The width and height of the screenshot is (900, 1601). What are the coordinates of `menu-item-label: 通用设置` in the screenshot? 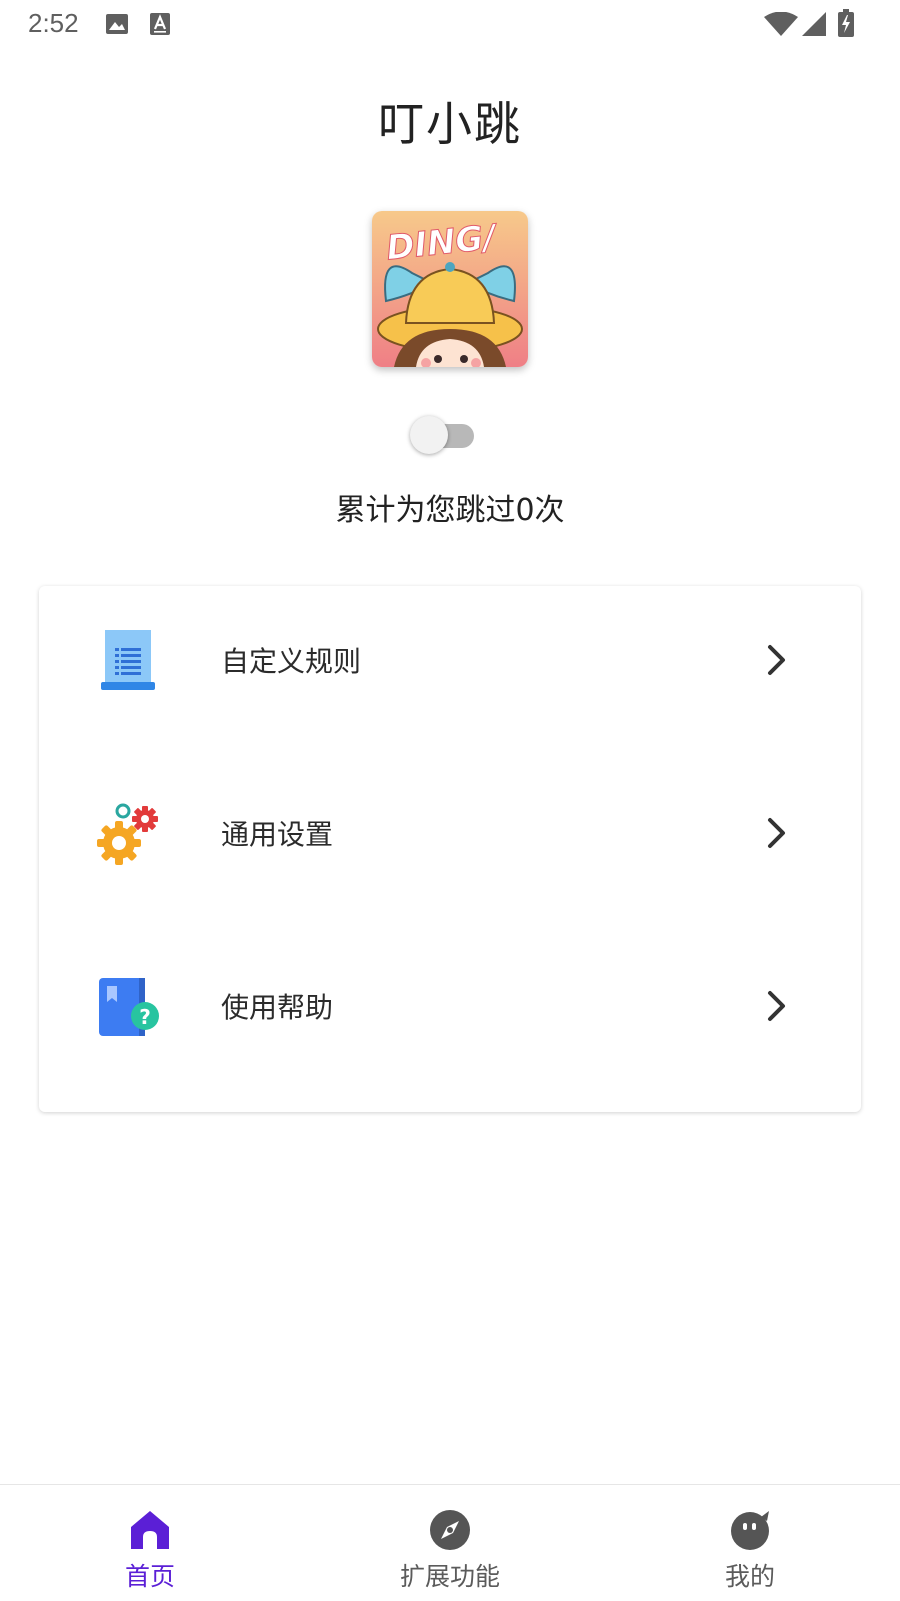 It's located at (277, 834).